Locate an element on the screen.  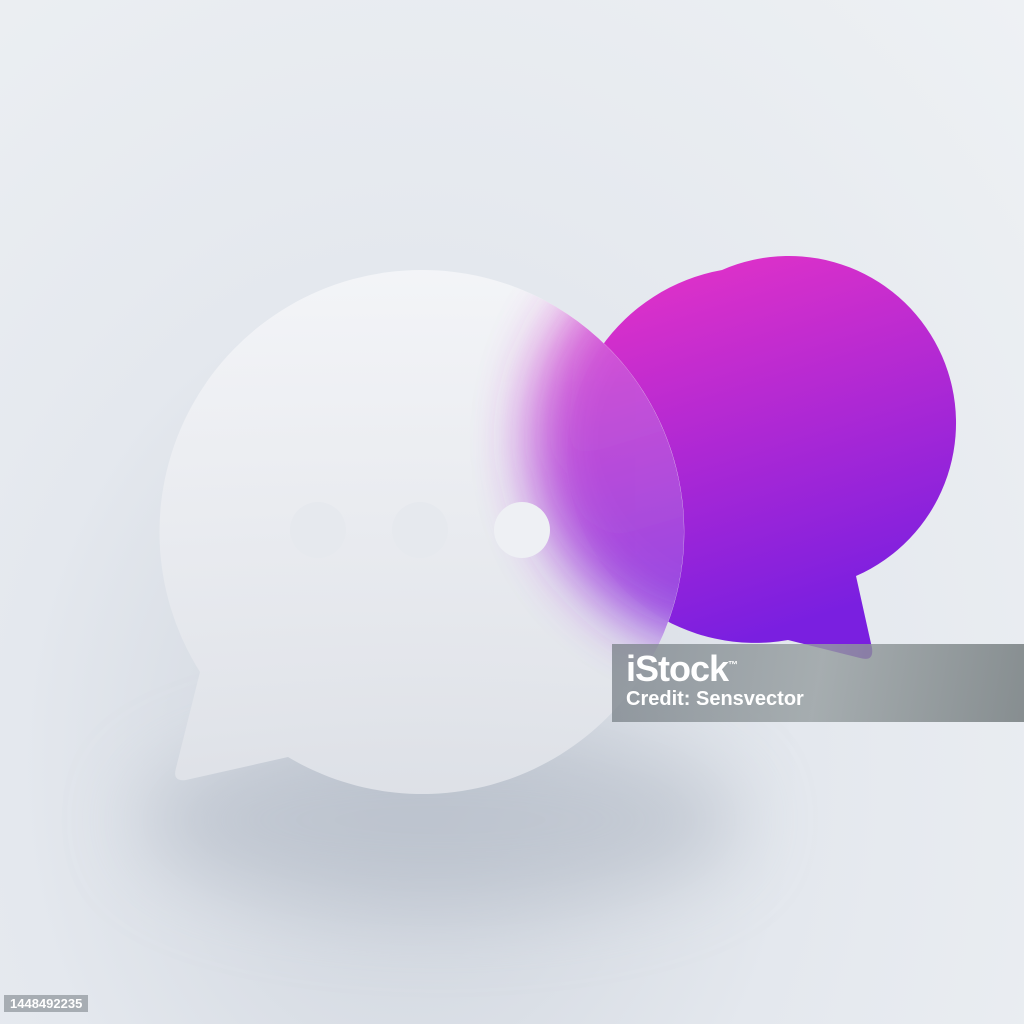
typing-dots is located at coordinates (420, 530).